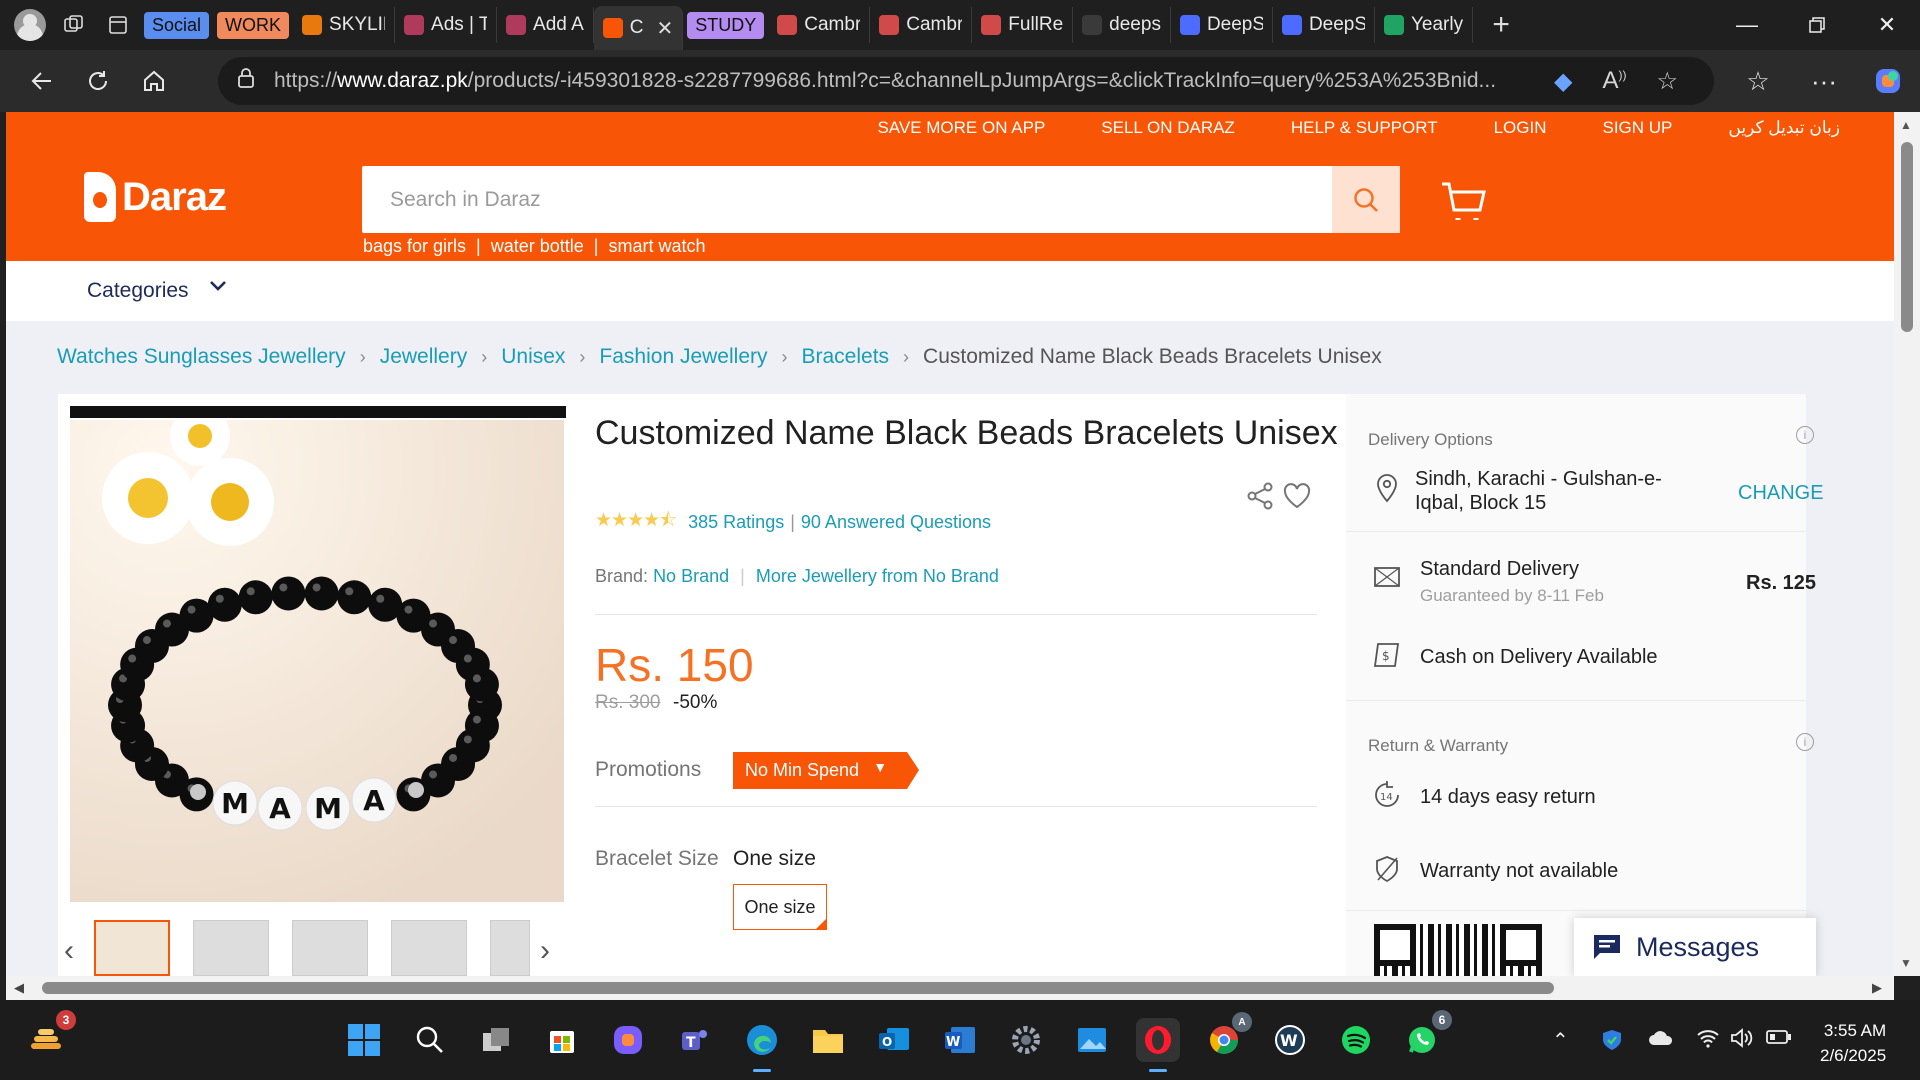 The image size is (1920, 1080). What do you see at coordinates (1695, 947) in the screenshot?
I see `messages-button: Messages` at bounding box center [1695, 947].